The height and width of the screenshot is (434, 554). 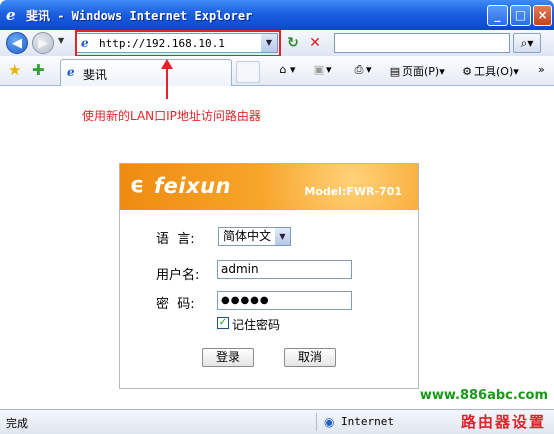 What do you see at coordinates (193, 186) in the screenshot?
I see `brand-name: feixun` at bounding box center [193, 186].